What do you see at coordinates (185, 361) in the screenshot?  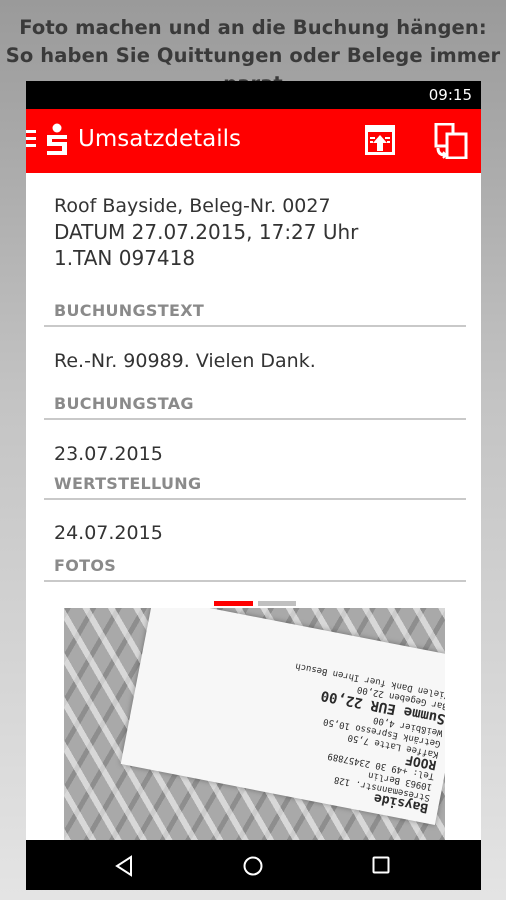 I see `buchungstext-value: Re.-Nr. 90989. Vielen Dank.` at bounding box center [185, 361].